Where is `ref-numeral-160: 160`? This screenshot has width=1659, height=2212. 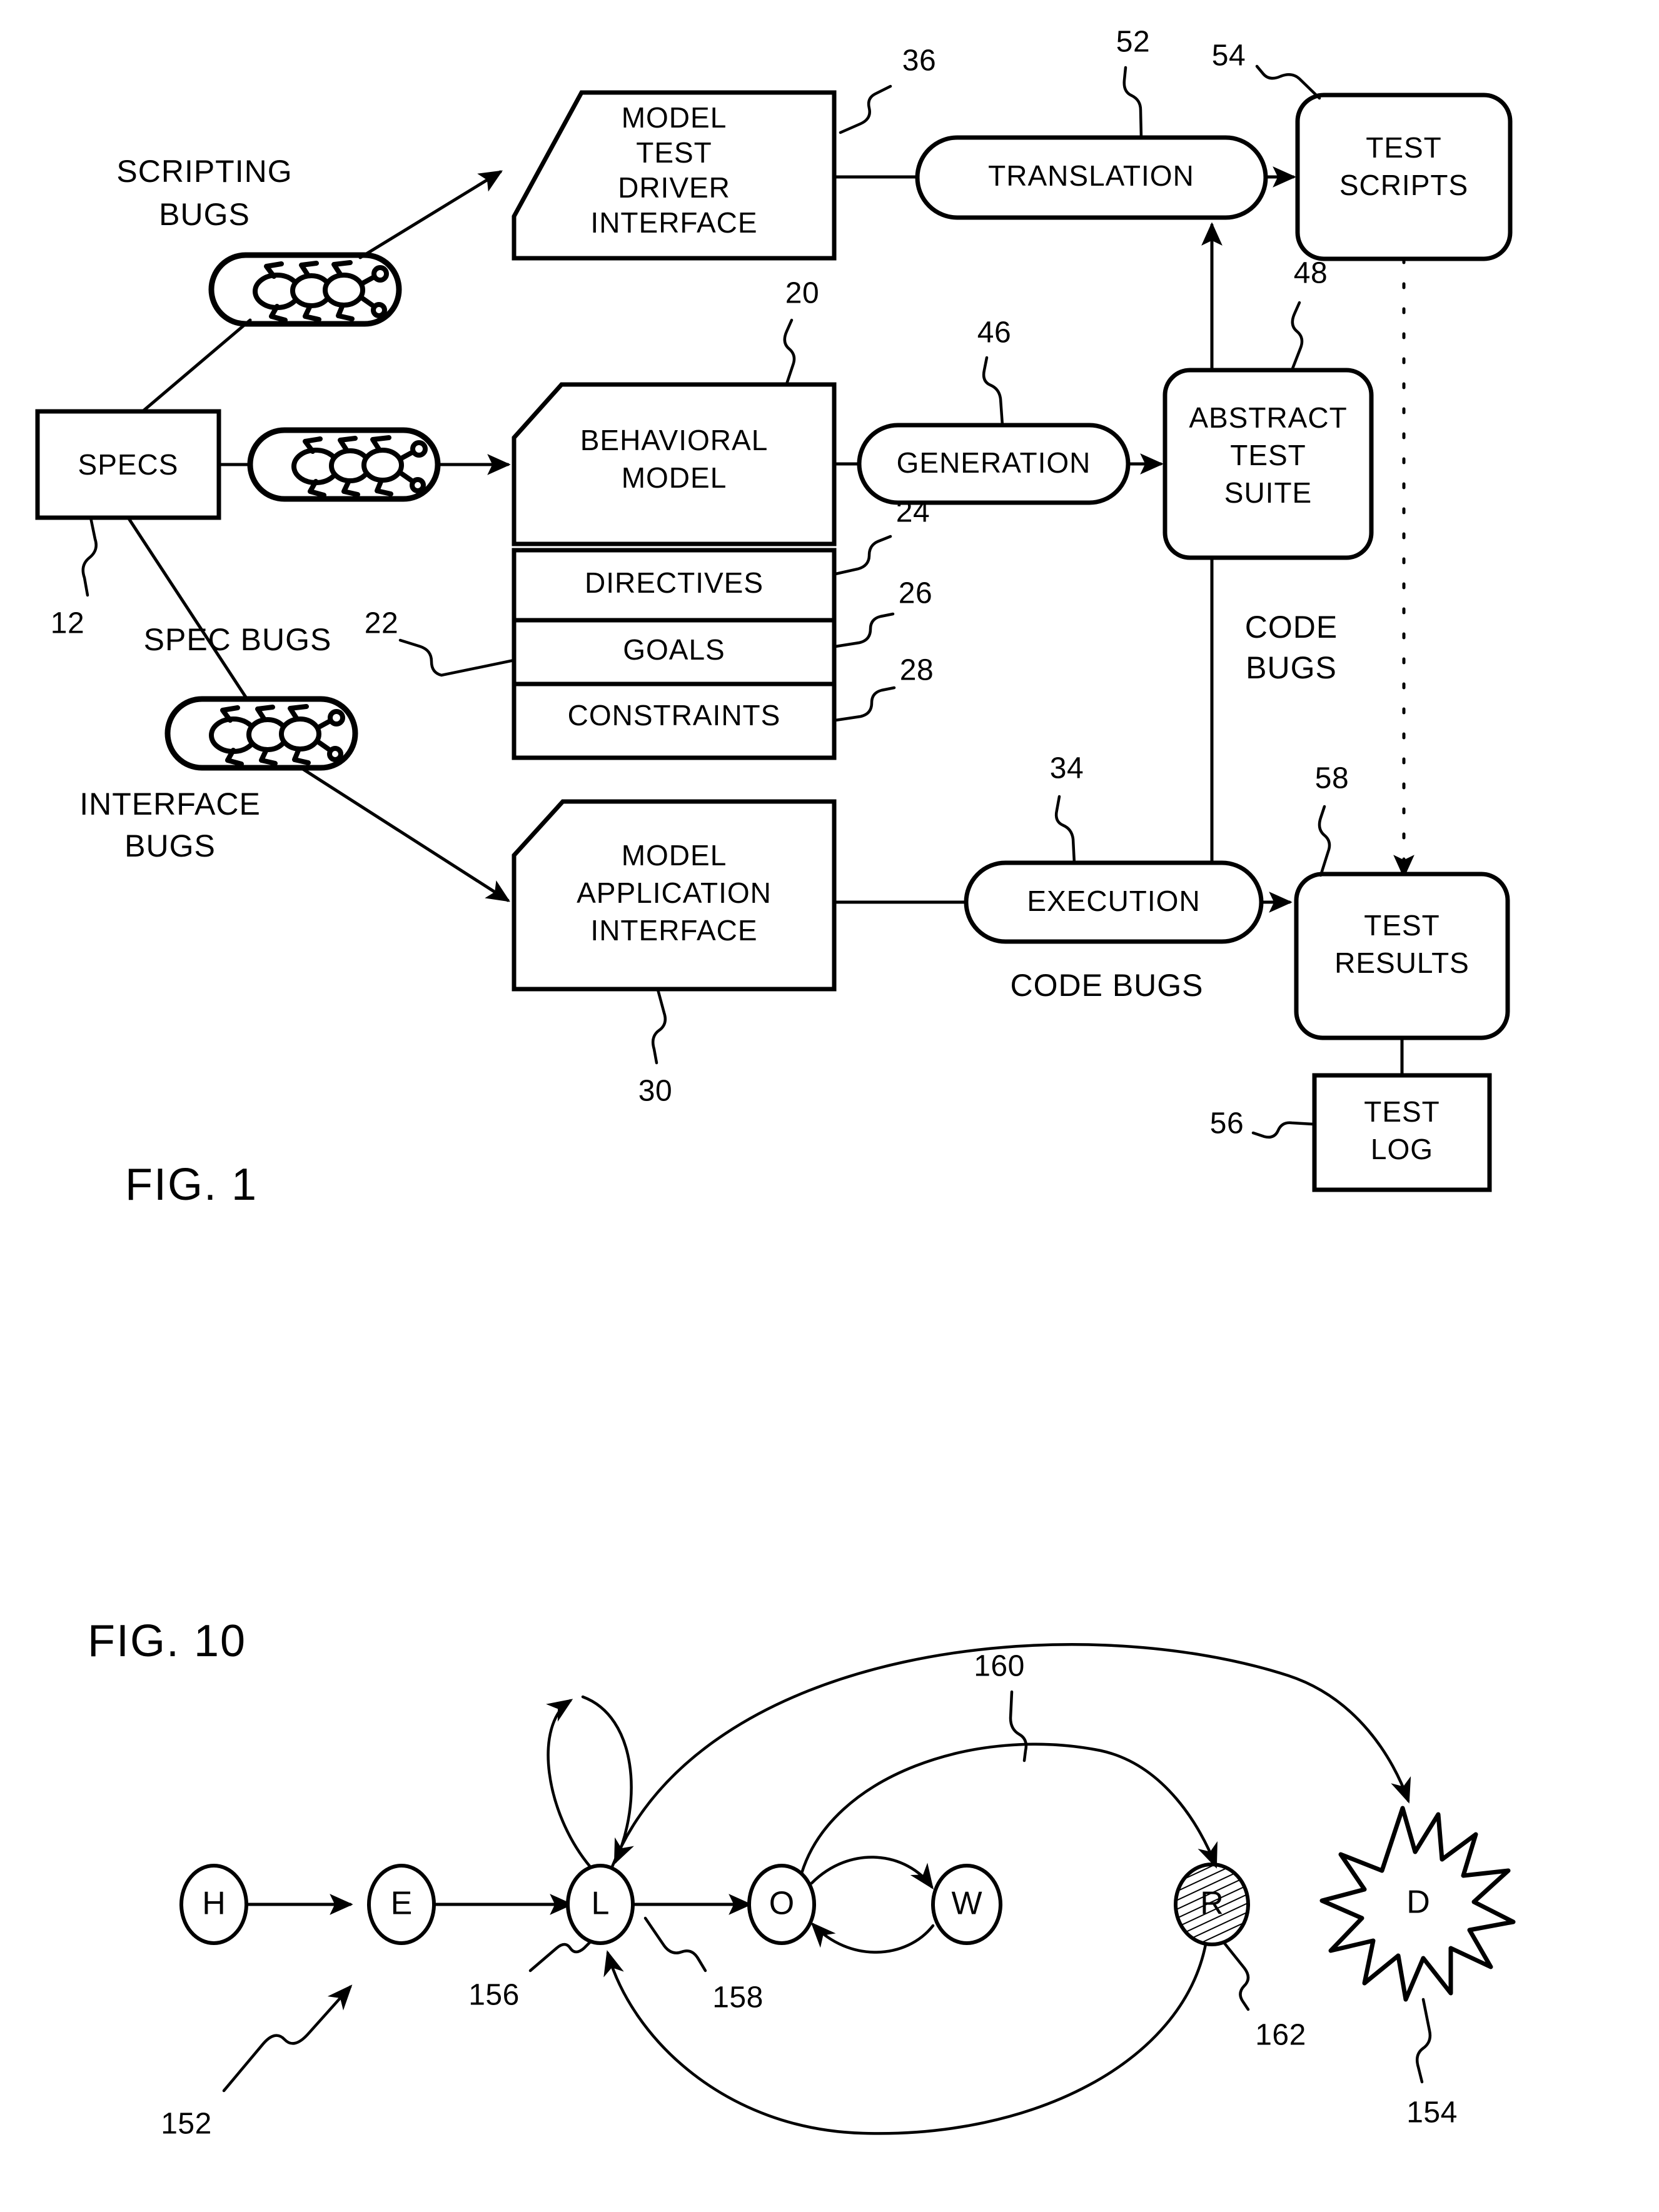
ref-numeral-160: 160 is located at coordinates (999, 1666).